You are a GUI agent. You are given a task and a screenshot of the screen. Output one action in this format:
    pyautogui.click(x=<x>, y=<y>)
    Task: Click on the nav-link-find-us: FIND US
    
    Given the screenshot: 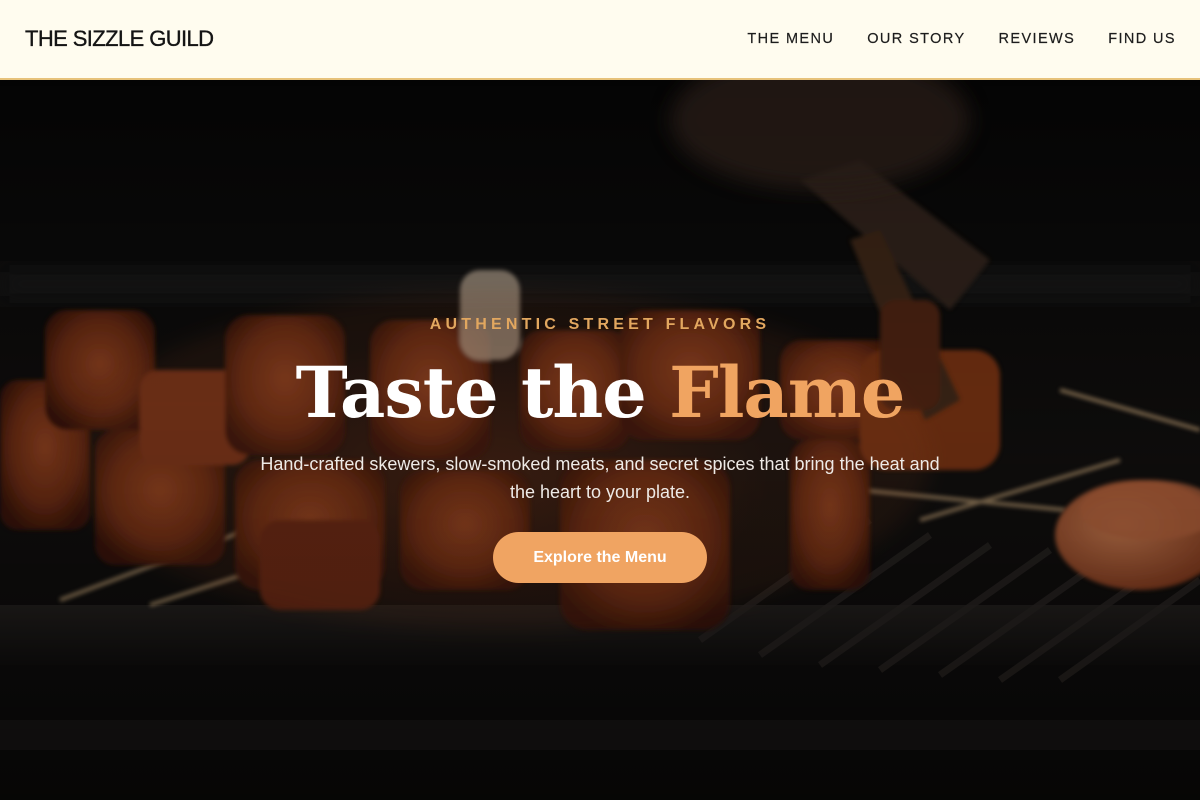 What is the action you would take?
    pyautogui.click(x=1142, y=39)
    